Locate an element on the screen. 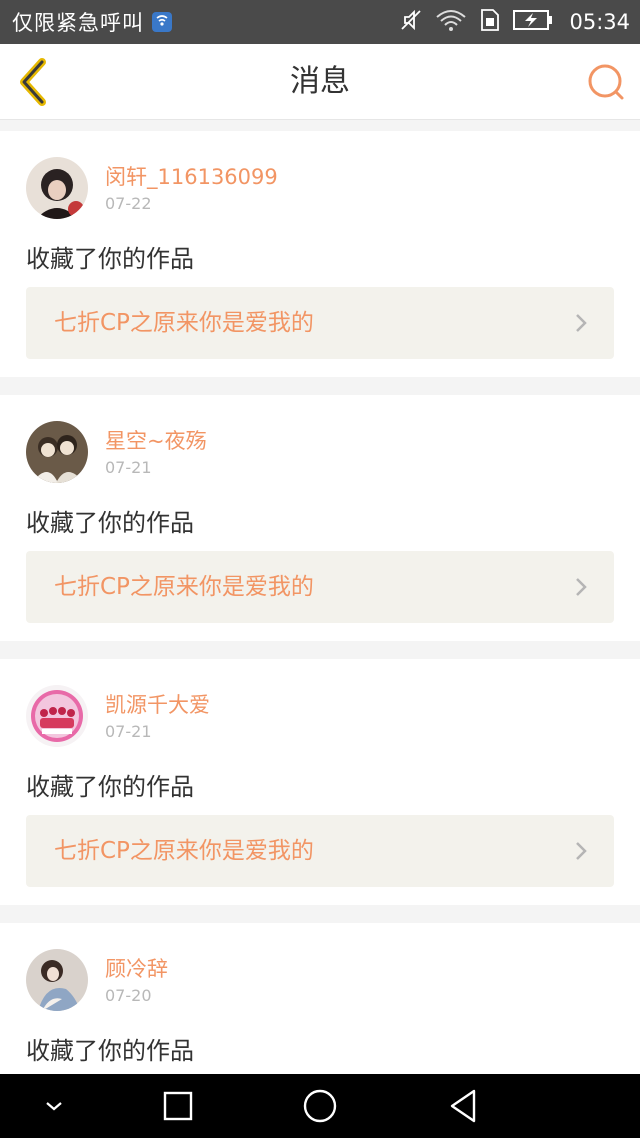 The image size is (640, 1138). status-icons: 05:34 is located at coordinates (514, 22).